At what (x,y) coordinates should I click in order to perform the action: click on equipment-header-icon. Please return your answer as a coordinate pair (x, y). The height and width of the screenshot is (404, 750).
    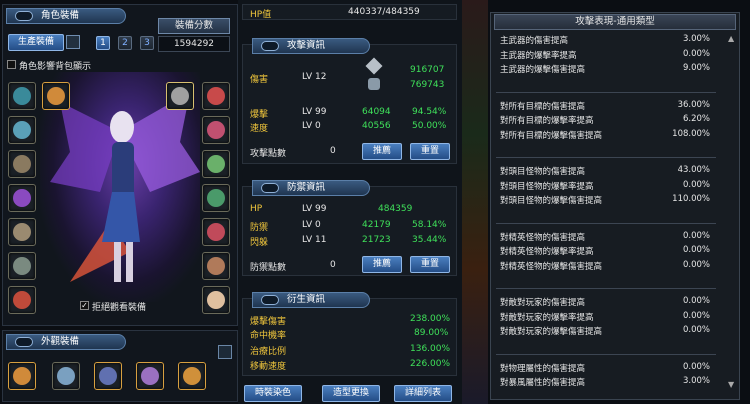
    Looking at the image, I should click on (24, 16).